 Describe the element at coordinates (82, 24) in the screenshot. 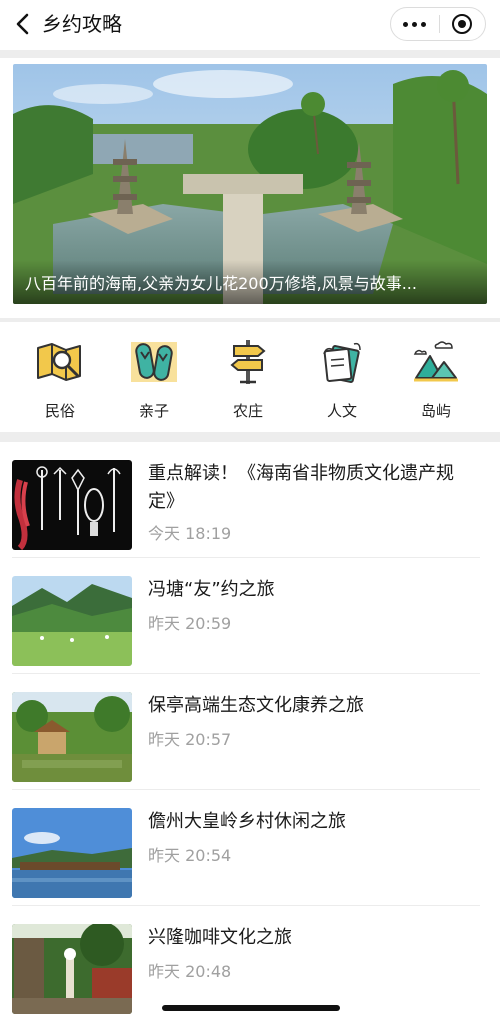

I see `page-title: 乡约攻略` at that location.